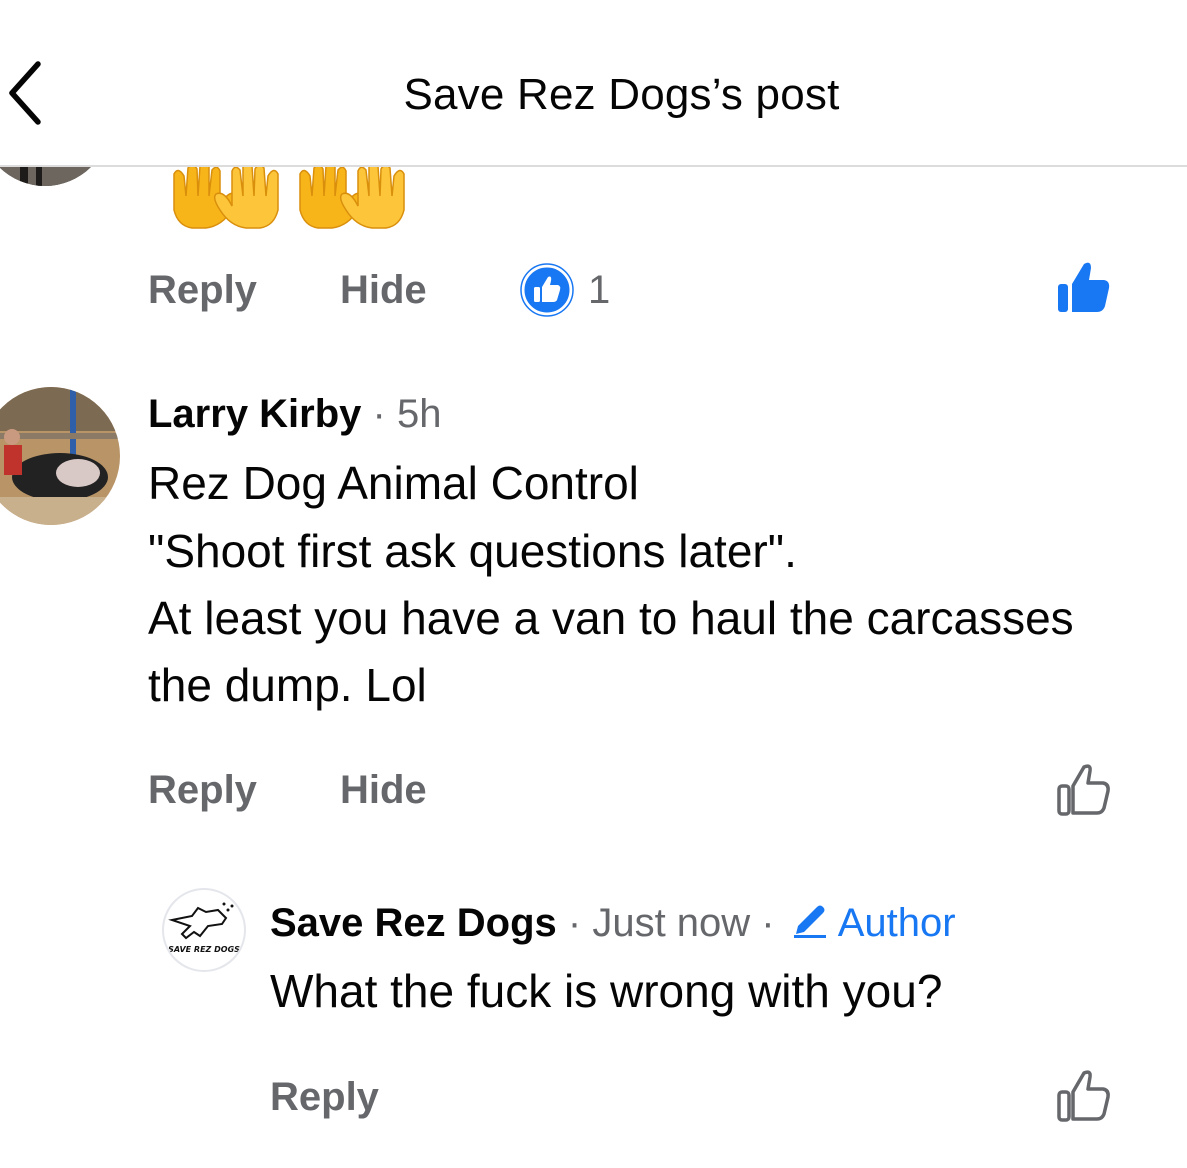  I want to click on pencil-icon, so click(810, 925).